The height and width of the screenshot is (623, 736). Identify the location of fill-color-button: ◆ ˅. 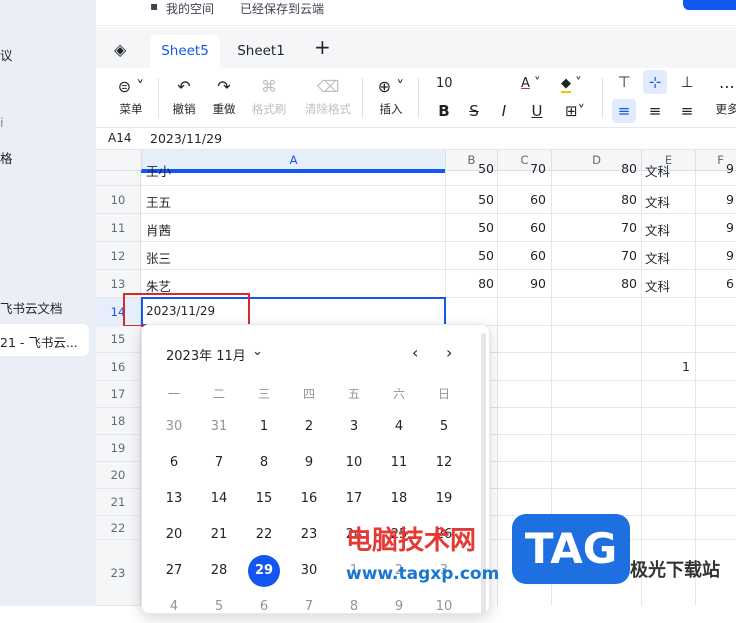
(571, 84).